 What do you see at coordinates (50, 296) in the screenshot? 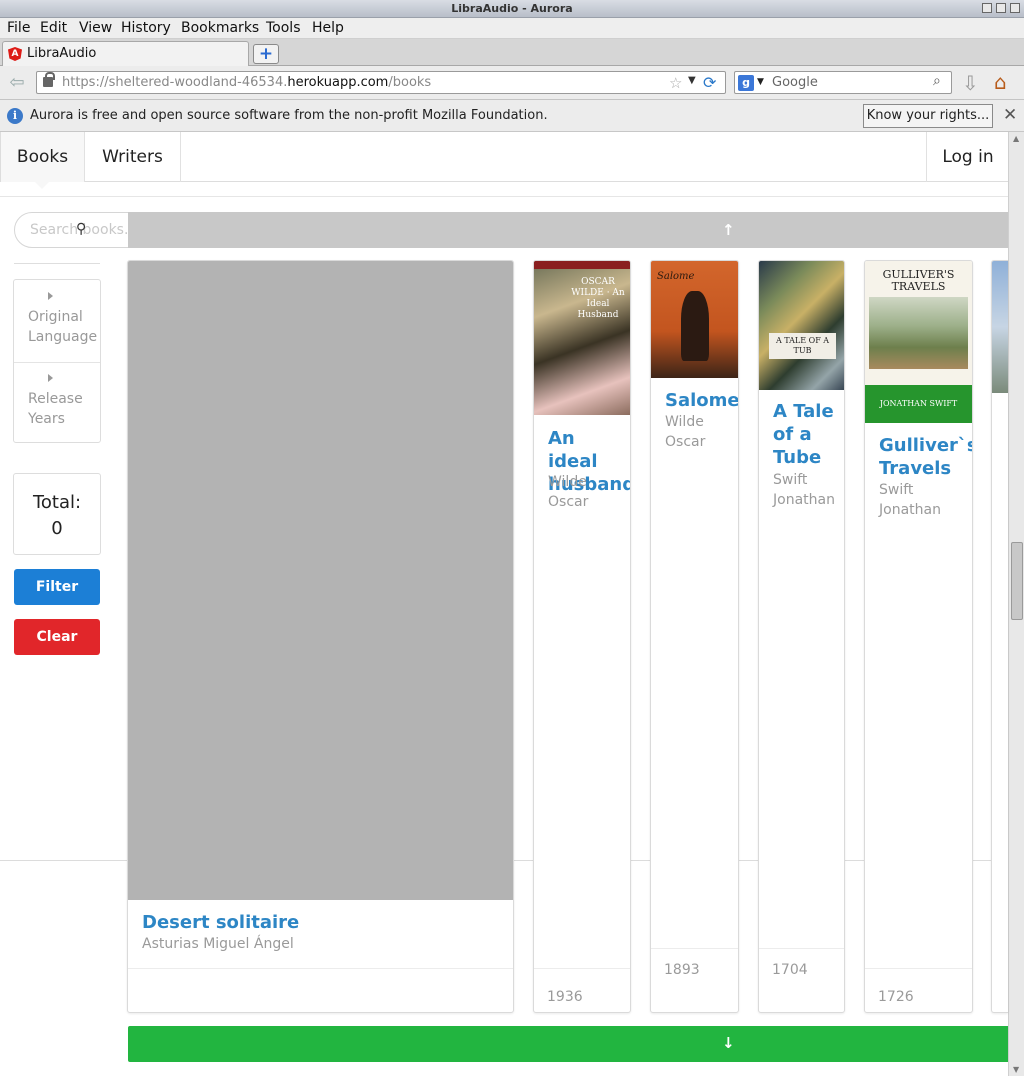
I see `expand-caret-icon` at bounding box center [50, 296].